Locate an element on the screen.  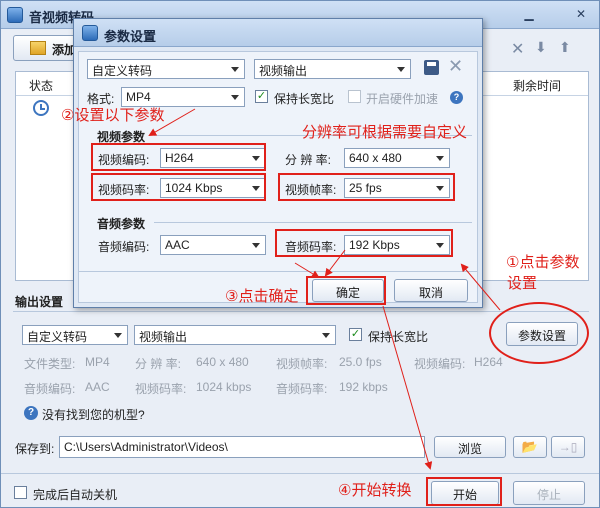
arrow-step2 is located at coordinates (172, 122).